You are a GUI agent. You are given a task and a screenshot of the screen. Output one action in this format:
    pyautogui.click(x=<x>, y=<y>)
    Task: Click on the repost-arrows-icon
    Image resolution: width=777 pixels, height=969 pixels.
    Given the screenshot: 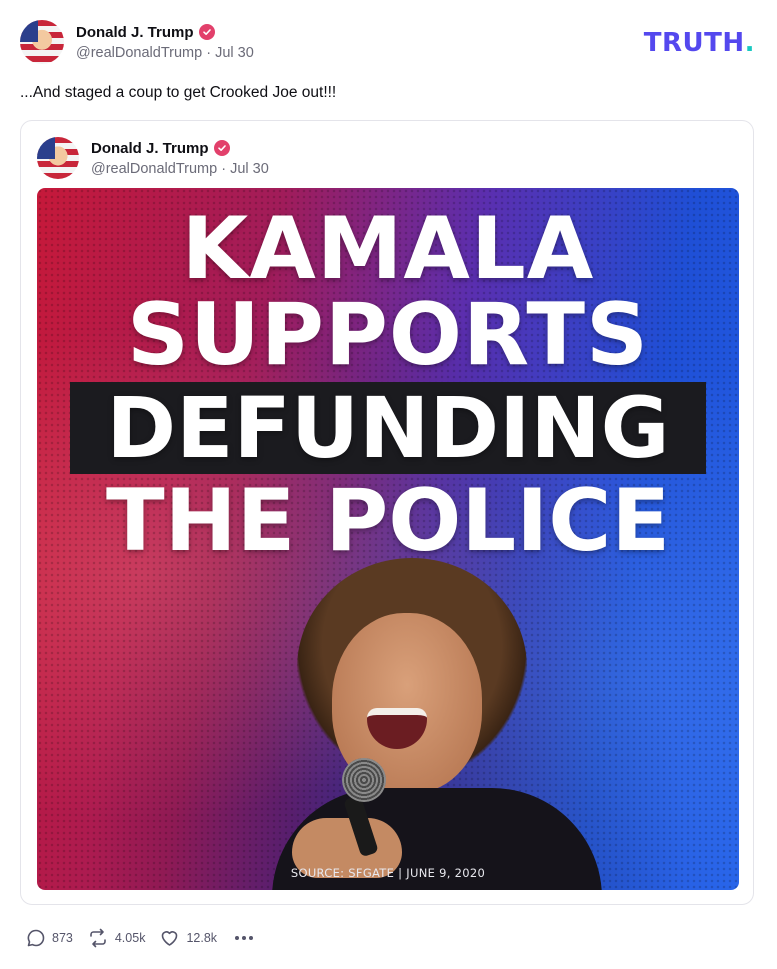 What is the action you would take?
    pyautogui.click(x=98, y=938)
    